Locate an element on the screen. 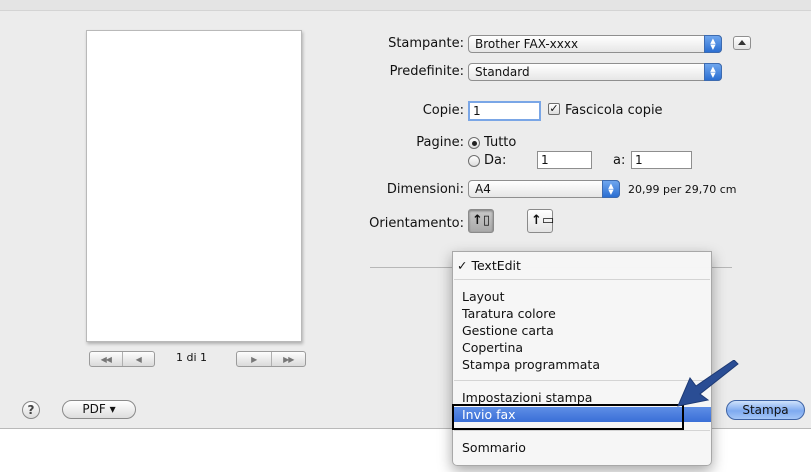 This screenshot has height=472, width=811. pages-all-label: Tutto is located at coordinates (500, 142).